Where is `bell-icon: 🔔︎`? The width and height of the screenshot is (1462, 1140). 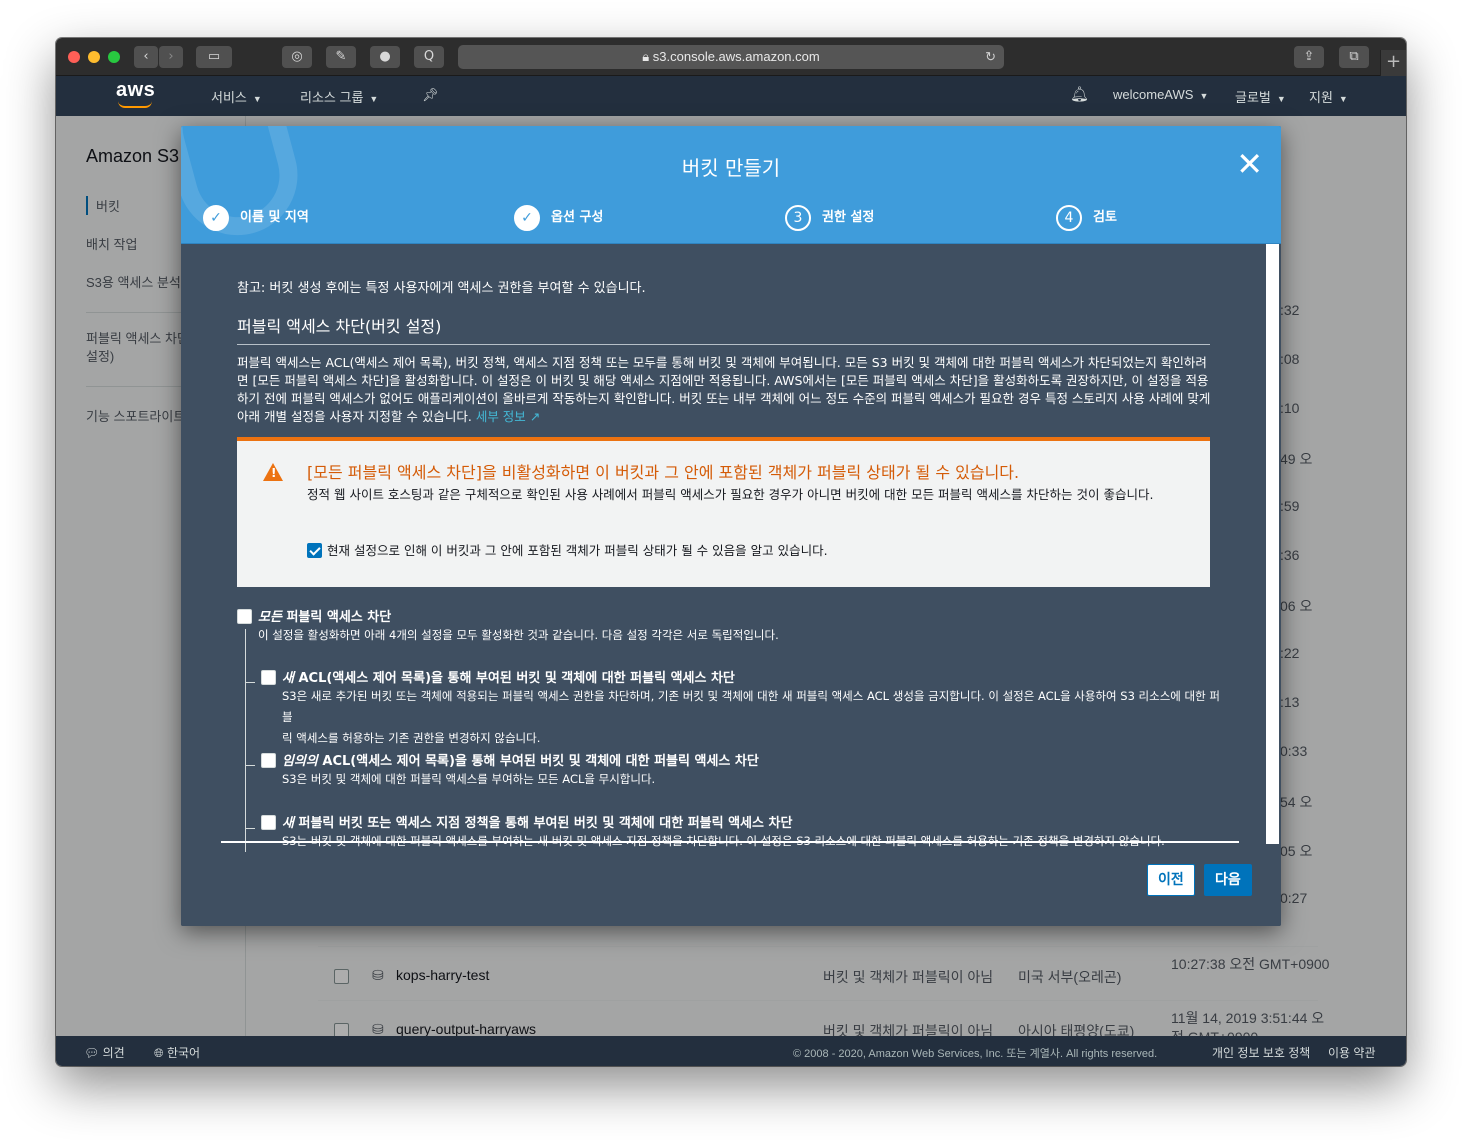 bell-icon: 🔔︎ is located at coordinates (1079, 94).